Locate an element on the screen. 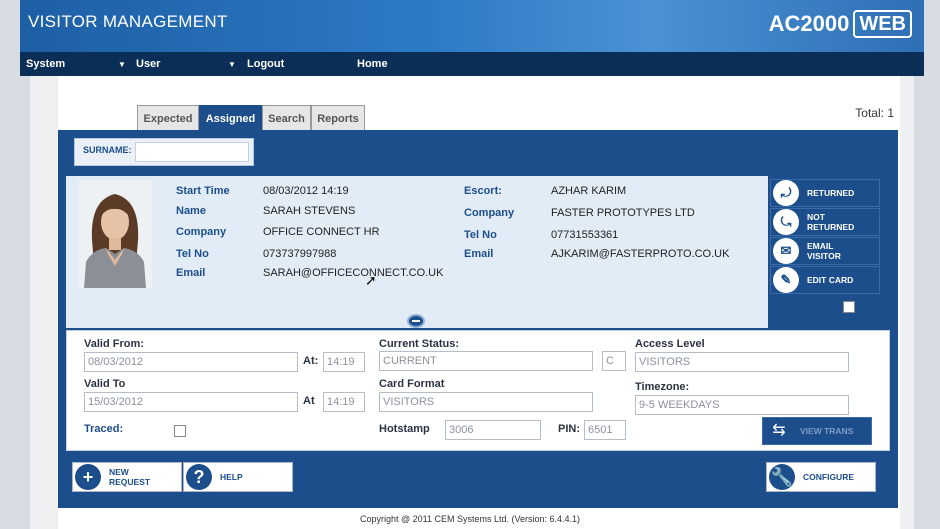 The image size is (940, 529). email-visitor-label: EMAIL VISITOR is located at coordinates (824, 251).